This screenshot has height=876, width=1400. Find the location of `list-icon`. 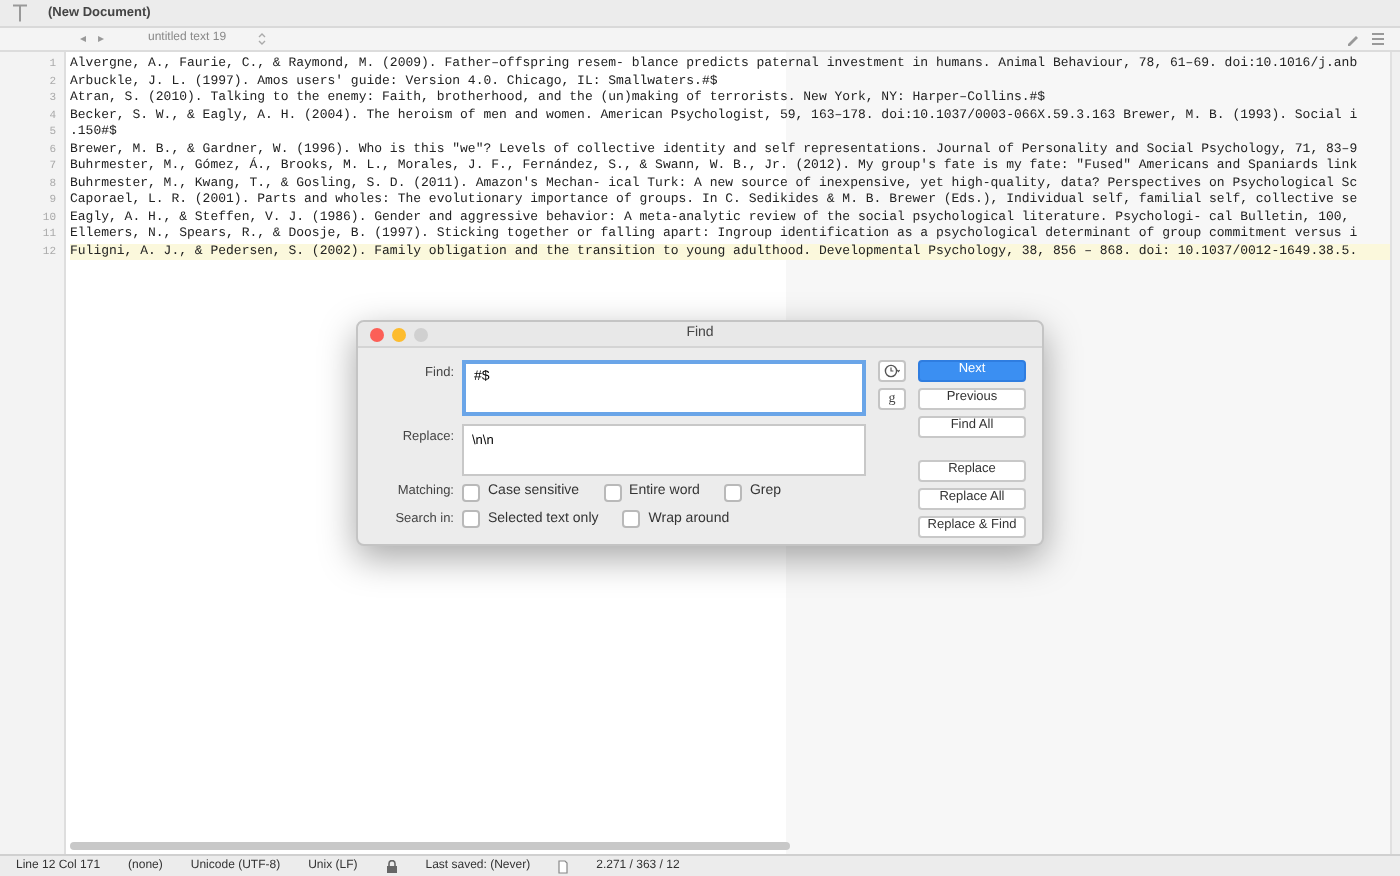

list-icon is located at coordinates (1380, 39).